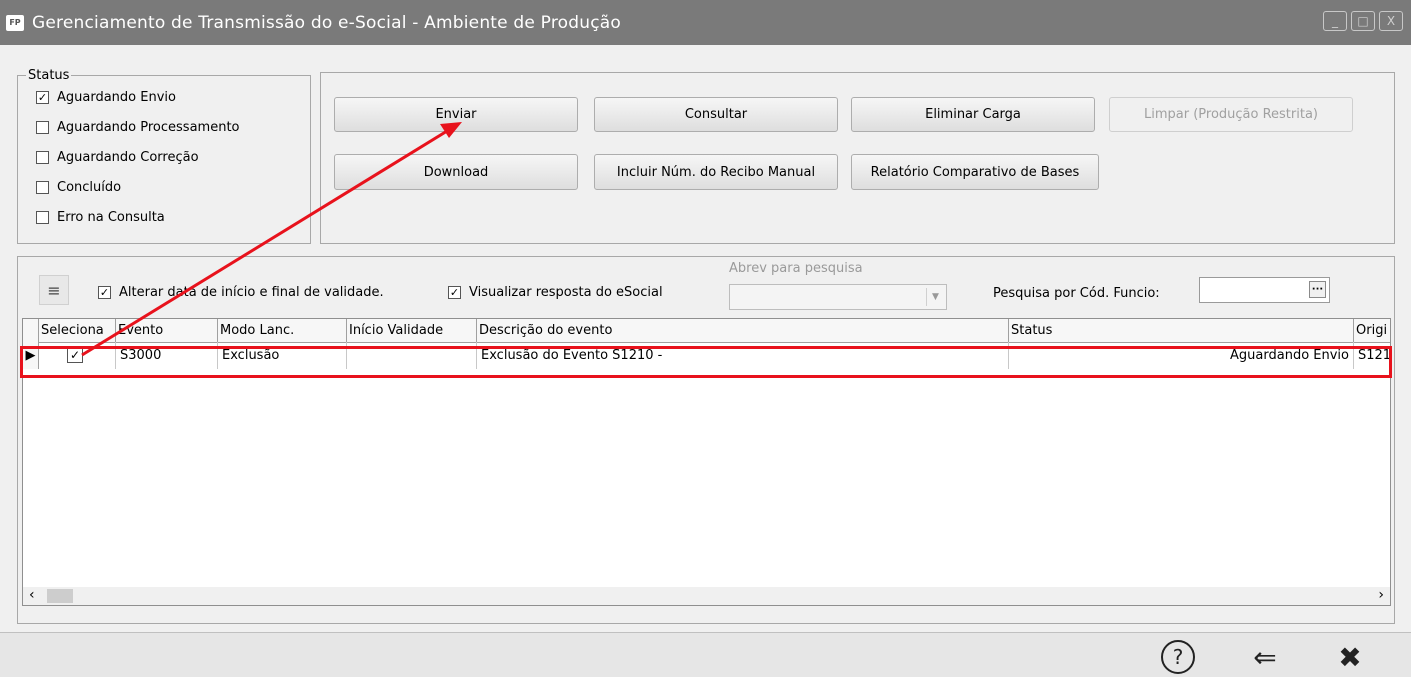 Image resolution: width=1411 pixels, height=677 pixels. I want to click on option-label: Visualizar resposta do eSocial, so click(566, 292).